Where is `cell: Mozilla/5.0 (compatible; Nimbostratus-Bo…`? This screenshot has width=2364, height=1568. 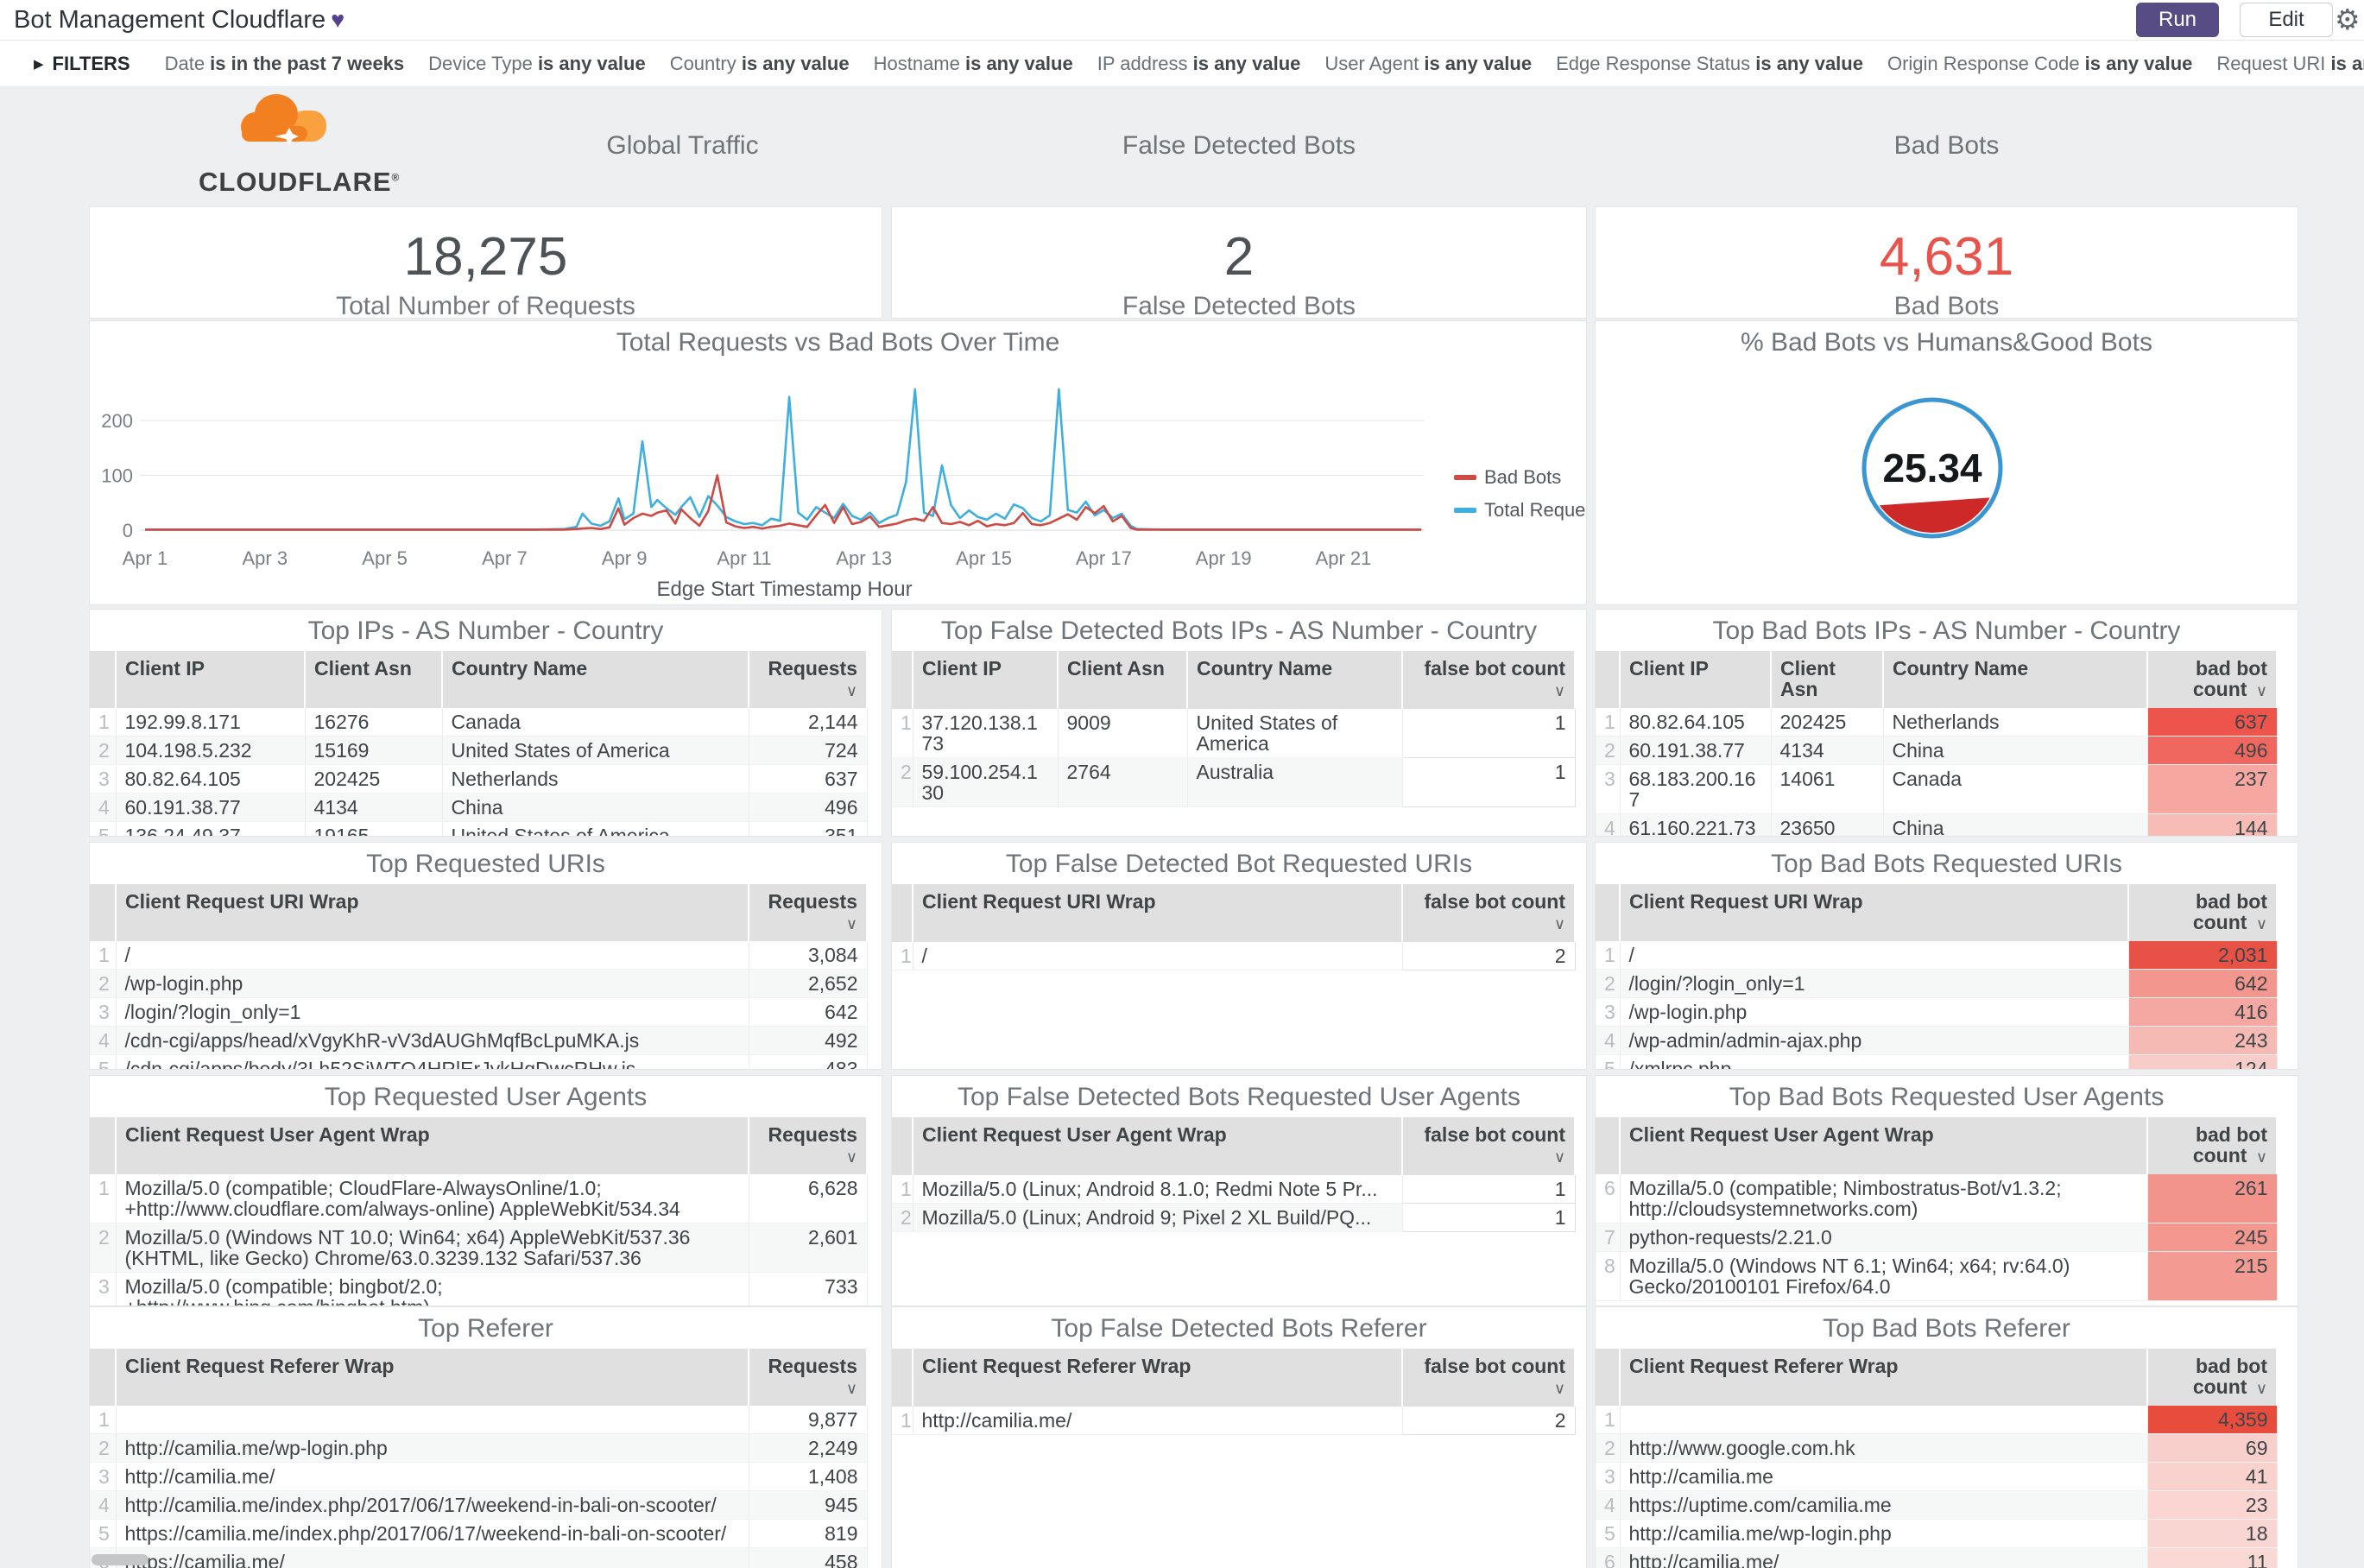 cell: Mozilla/5.0 (compatible; Nimbostratus-Bo… is located at coordinates (1884, 1198).